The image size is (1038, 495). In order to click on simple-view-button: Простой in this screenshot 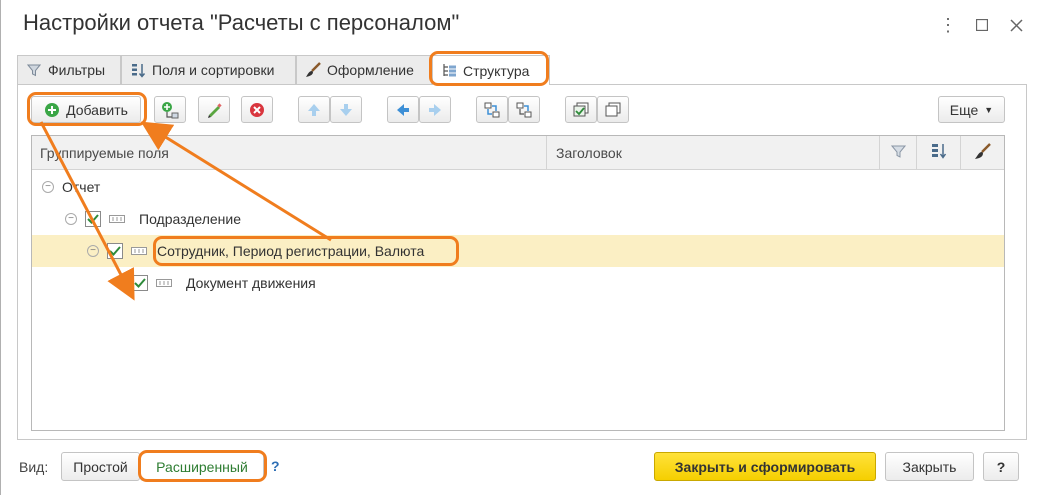, I will do `click(100, 466)`.